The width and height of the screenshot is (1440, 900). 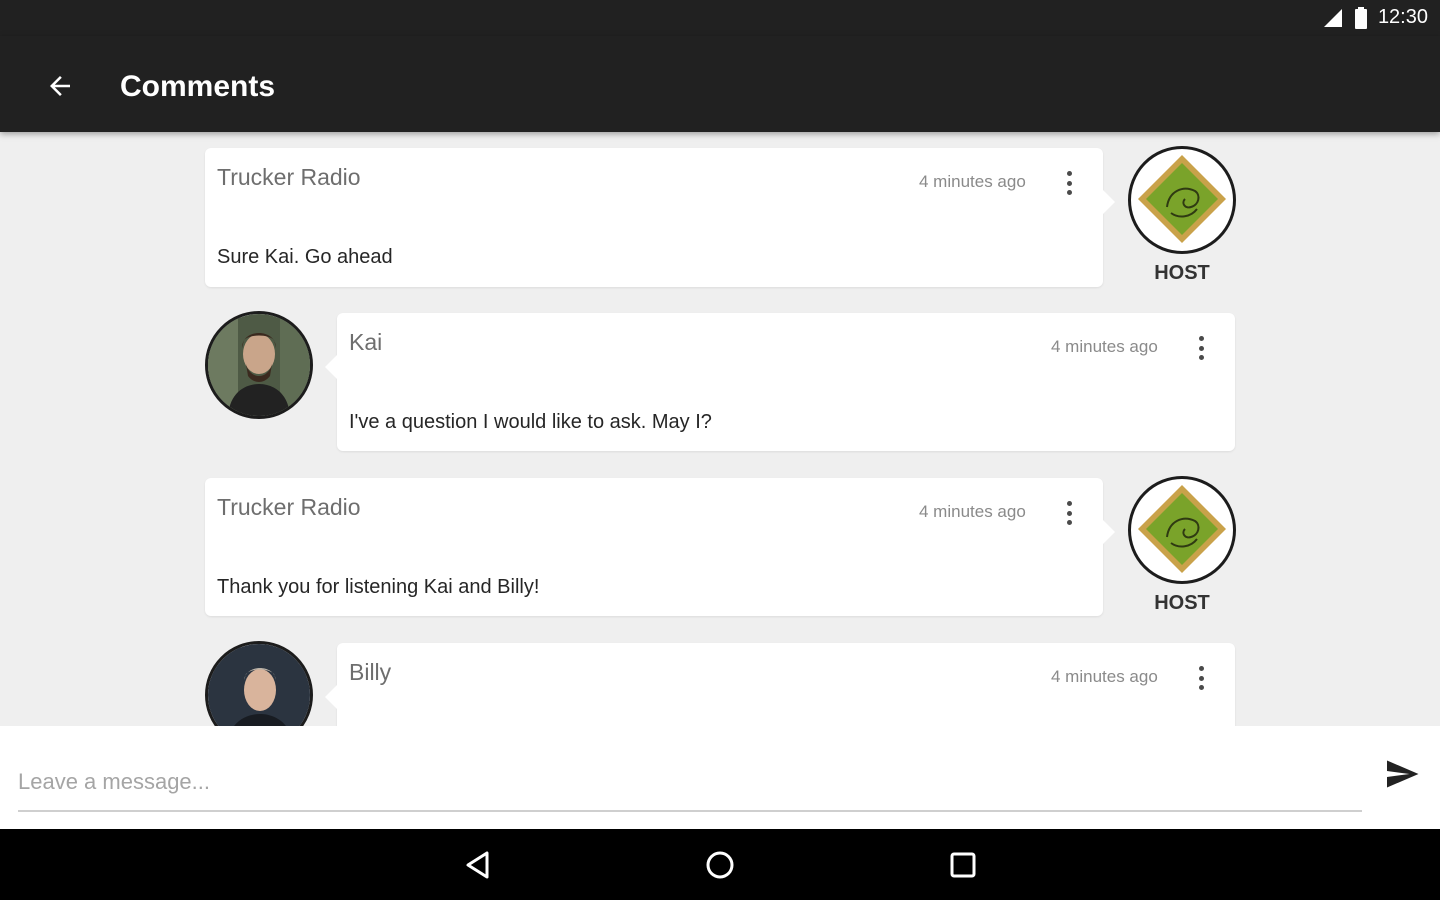 I want to click on composer-bar, so click(x=720, y=777).